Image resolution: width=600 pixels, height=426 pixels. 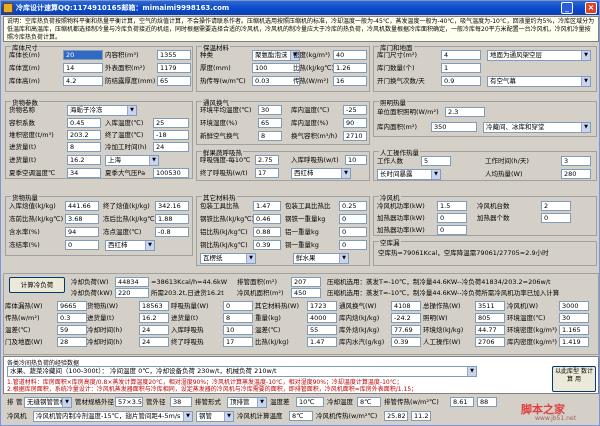 What do you see at coordinates (306, 293) in the screenshot?
I see `calc-input: 450` at bounding box center [306, 293].